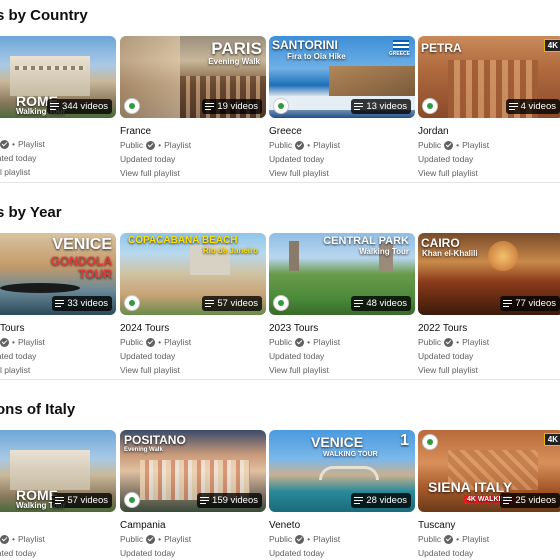 The image size is (560, 560). Describe the element at coordinates (532, 106) in the screenshot. I see `video-count-badge: 4 videos` at that location.